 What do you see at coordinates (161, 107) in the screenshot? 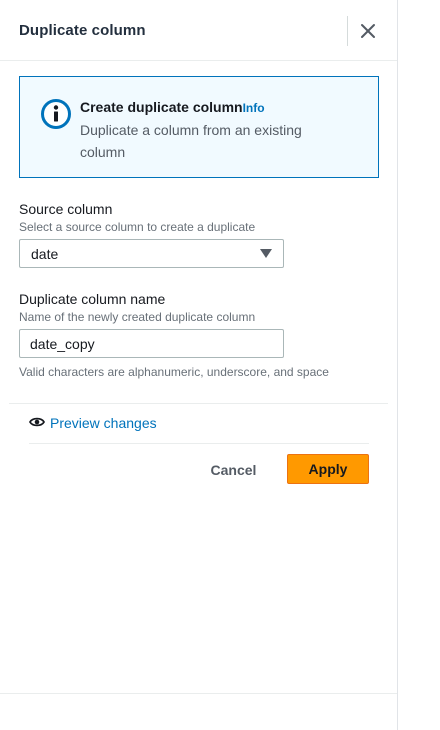
I see `info-title-text: Create duplicate column` at bounding box center [161, 107].